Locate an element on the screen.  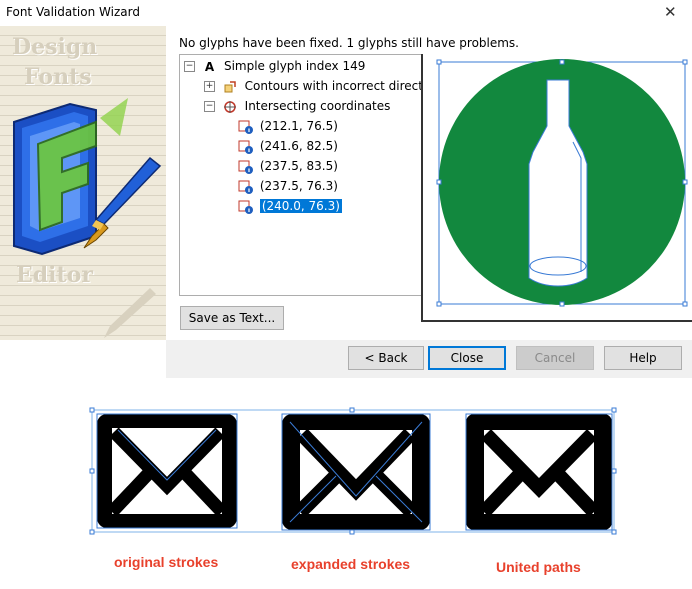
tree-item-label: Intersecting coordinates is located at coordinates (317, 106).